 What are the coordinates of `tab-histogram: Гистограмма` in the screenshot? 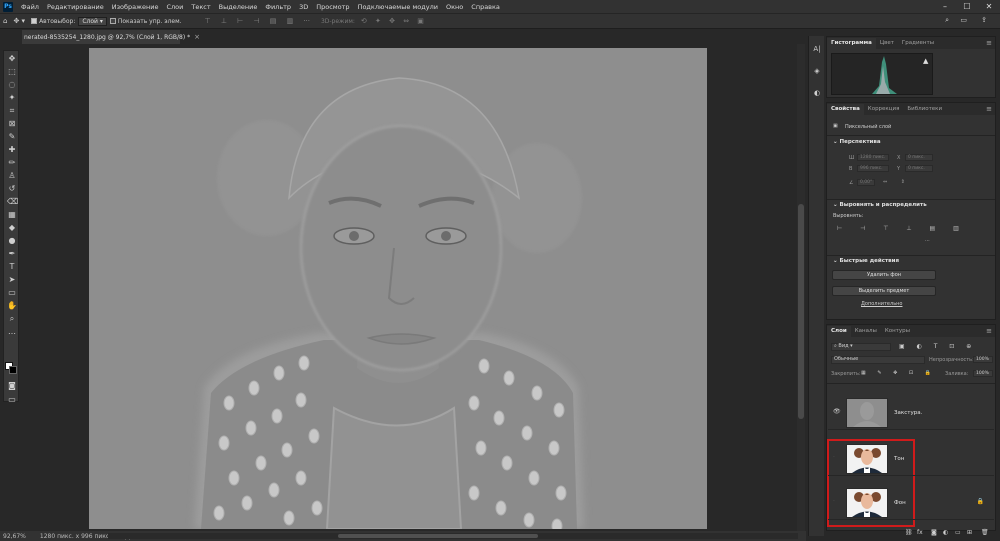 It's located at (851, 43).